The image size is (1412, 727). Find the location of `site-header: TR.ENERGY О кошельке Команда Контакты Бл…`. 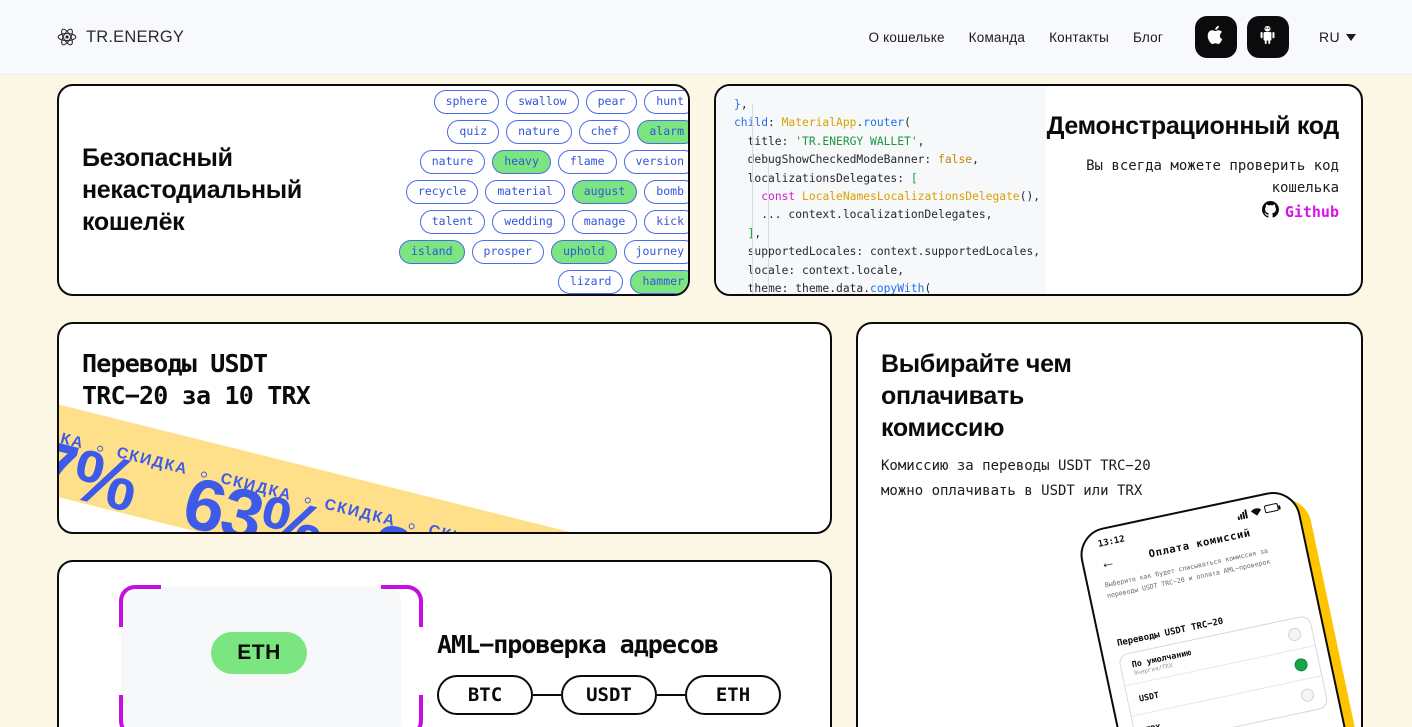

site-header: TR.ENERGY О кошельке Команда Контакты Бл… is located at coordinates (706, 37).